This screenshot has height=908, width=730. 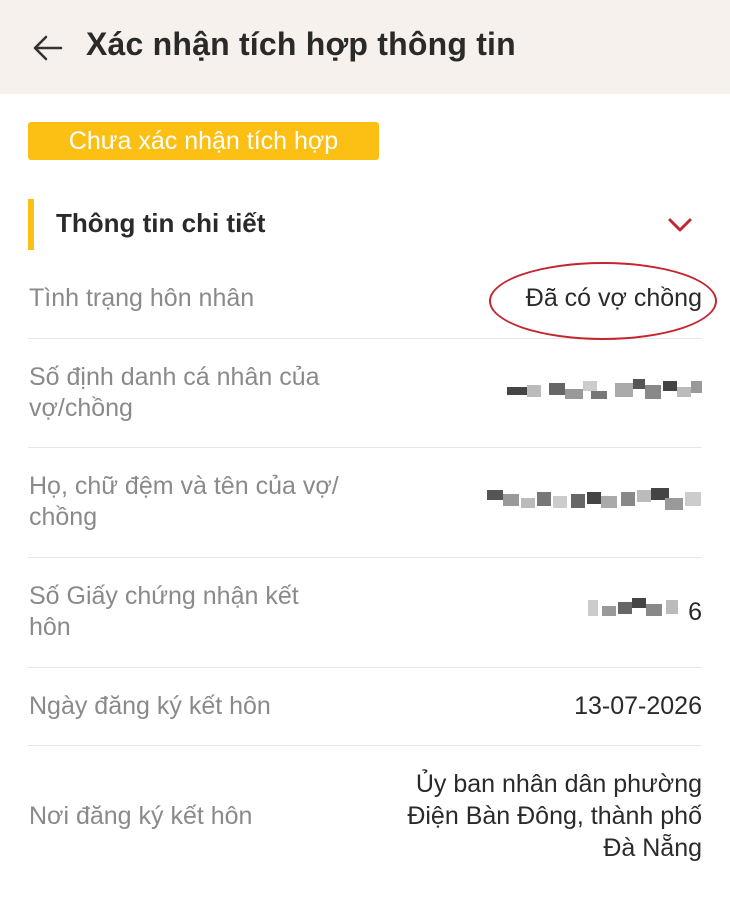 What do you see at coordinates (203, 141) in the screenshot?
I see `status-badge: Chưa xác nhận tích hợp` at bounding box center [203, 141].